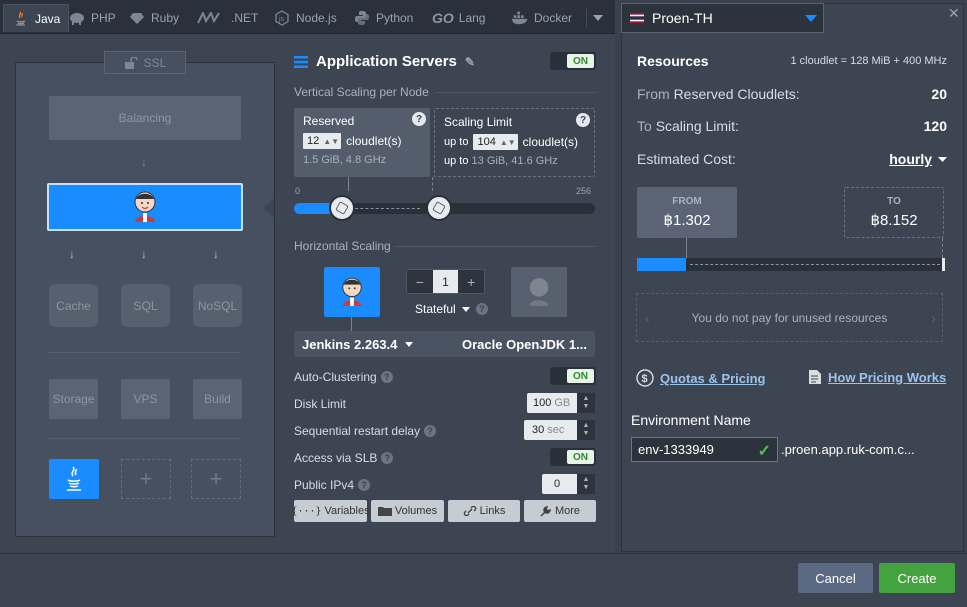  Describe the element at coordinates (73, 399) in the screenshot. I see `storage-node: Storage` at that location.